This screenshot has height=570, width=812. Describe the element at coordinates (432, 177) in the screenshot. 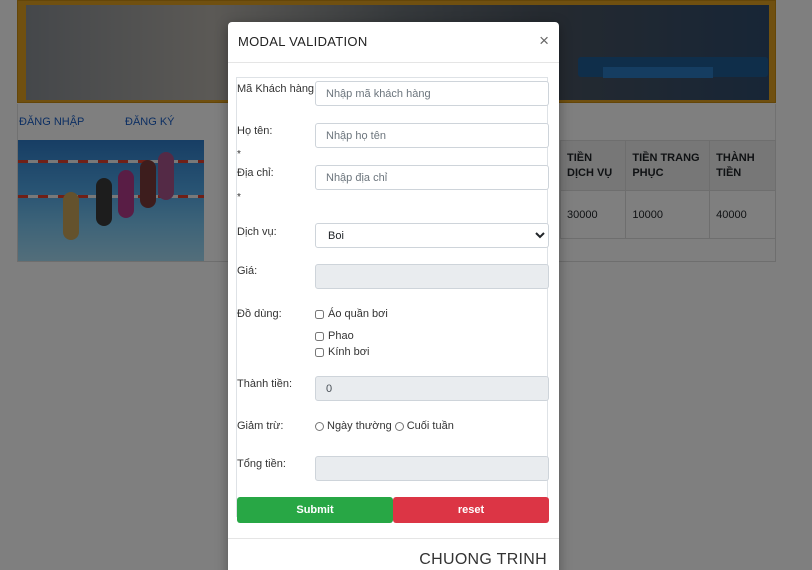

I see `address-input` at that location.